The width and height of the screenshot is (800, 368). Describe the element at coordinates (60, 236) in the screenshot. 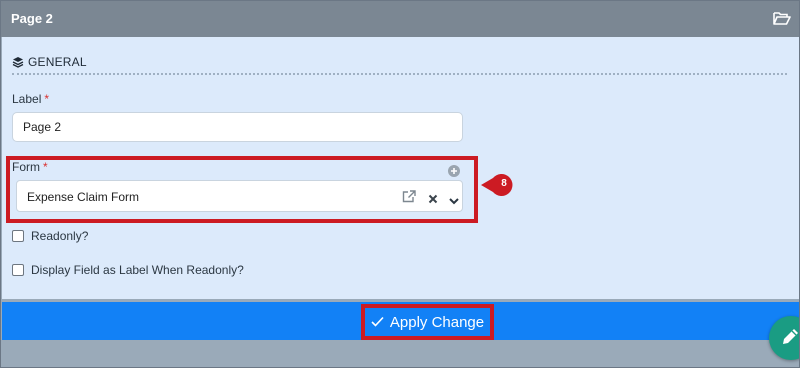

I see `readonly-label: Readonly?` at that location.